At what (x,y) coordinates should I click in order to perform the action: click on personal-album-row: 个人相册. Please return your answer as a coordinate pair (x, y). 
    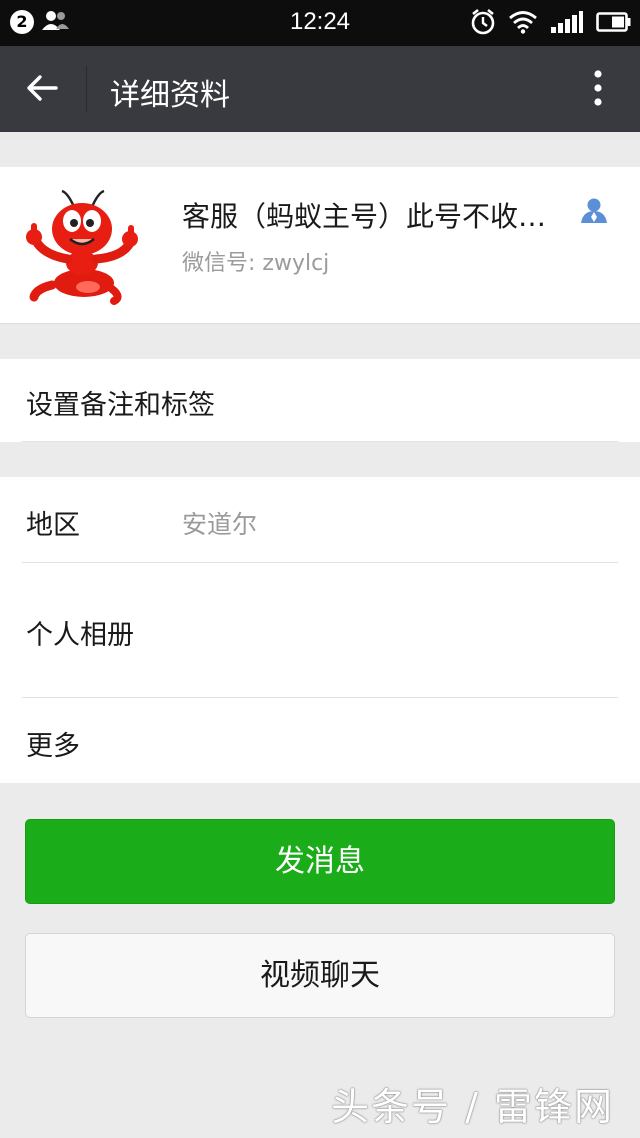
    Looking at the image, I should click on (320, 630).